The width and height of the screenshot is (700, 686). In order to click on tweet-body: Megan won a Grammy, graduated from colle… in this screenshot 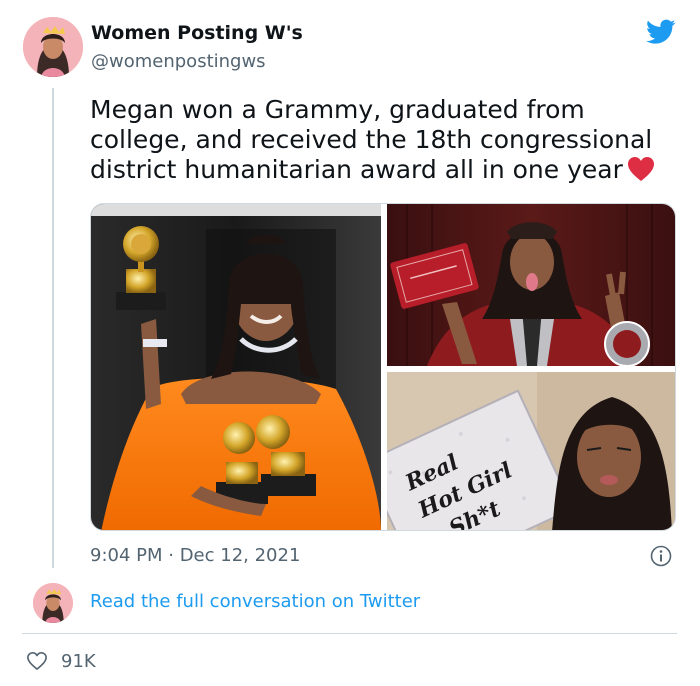, I will do `click(371, 139)`.